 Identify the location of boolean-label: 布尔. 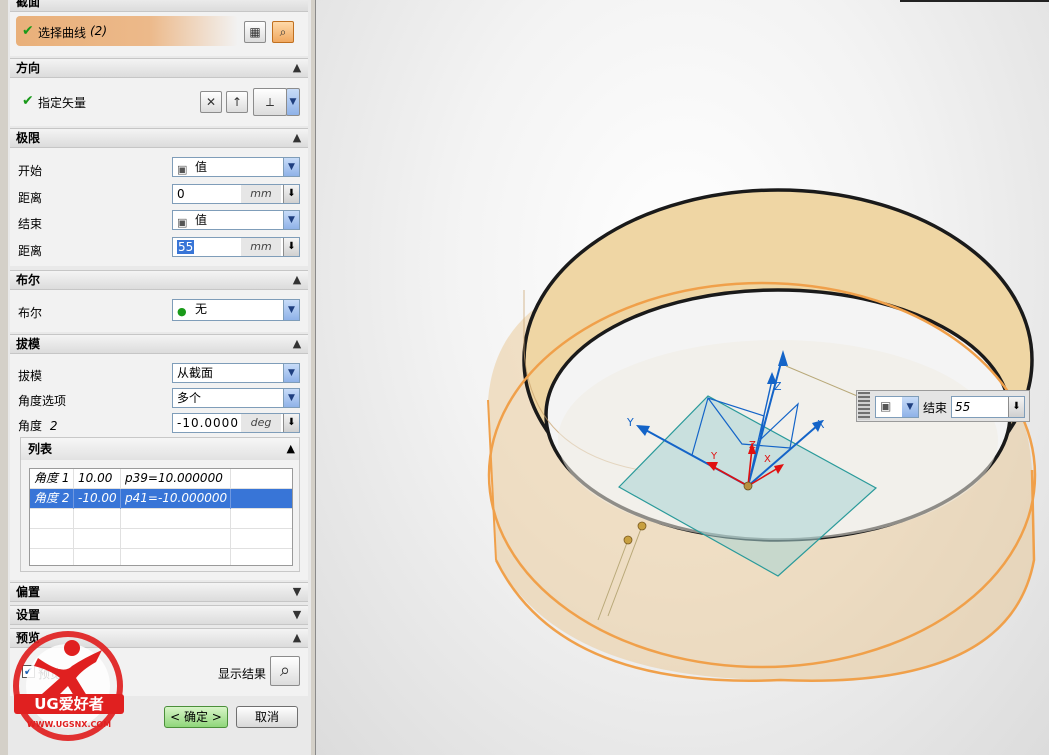
(30, 313).